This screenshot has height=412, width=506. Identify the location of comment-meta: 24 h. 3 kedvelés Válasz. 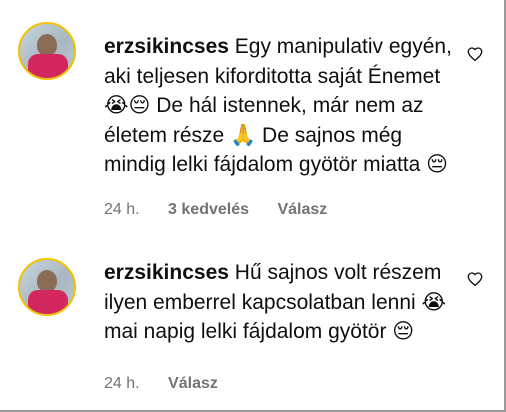
(215, 210).